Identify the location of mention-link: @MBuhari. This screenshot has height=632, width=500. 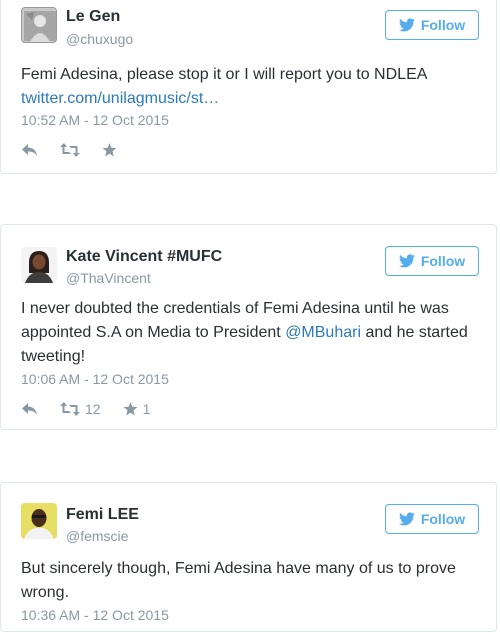
(323, 332).